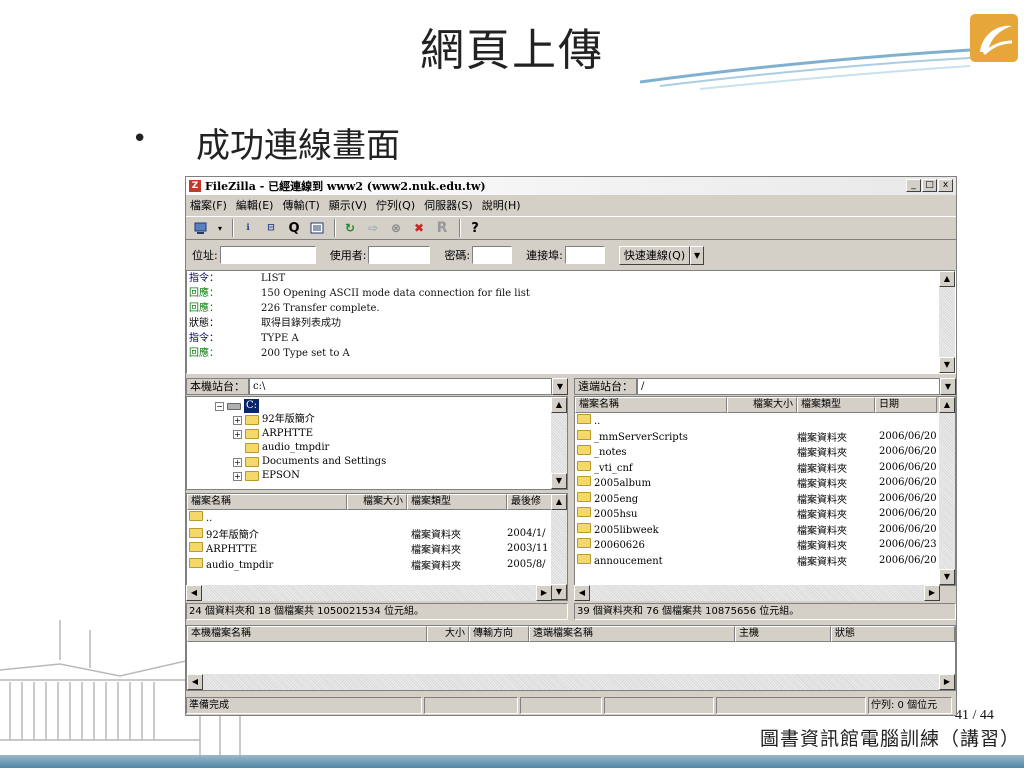  What do you see at coordinates (442, 228) in the screenshot?
I see `reconnect-icon: R` at bounding box center [442, 228].